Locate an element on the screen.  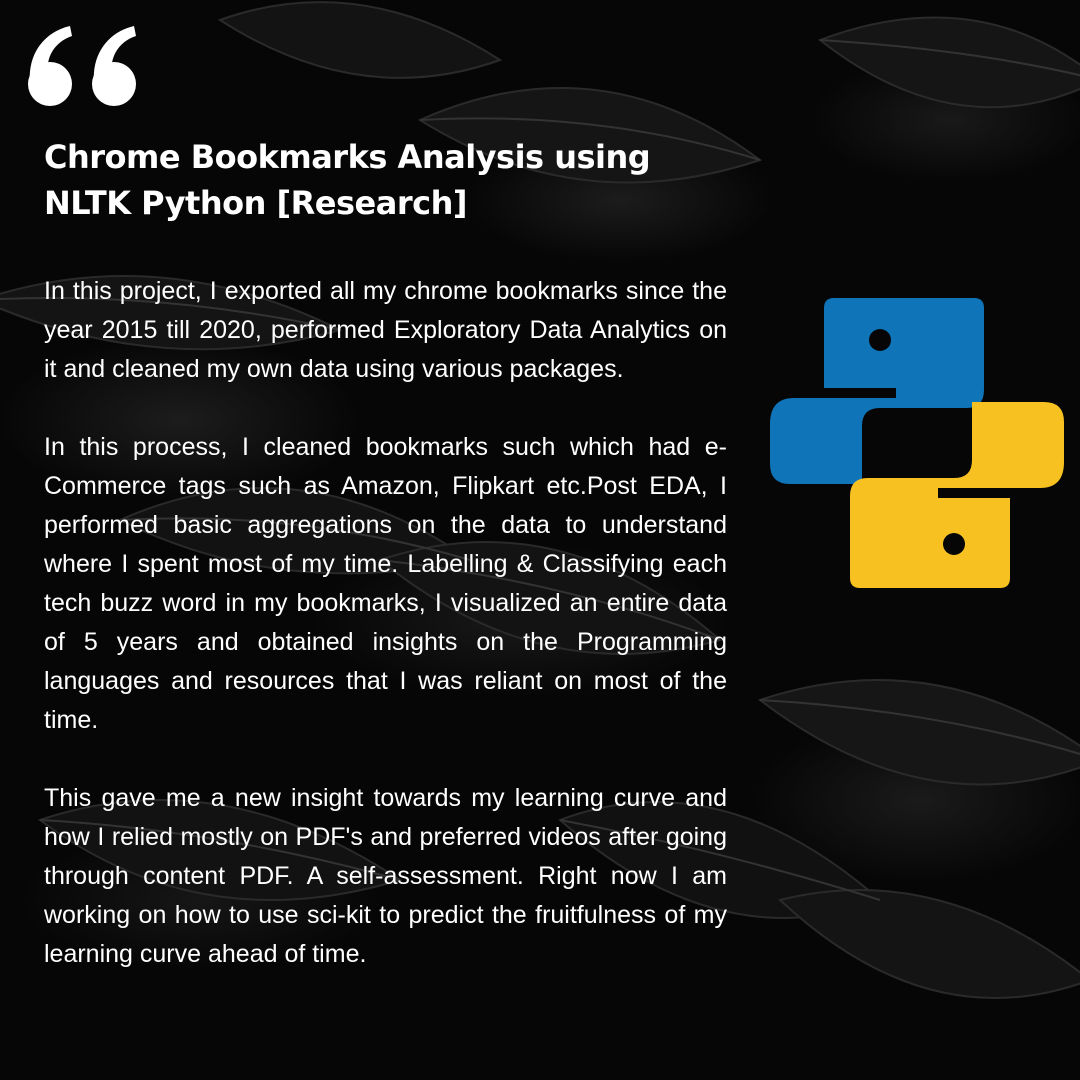
quote-icon is located at coordinates (82, 66).